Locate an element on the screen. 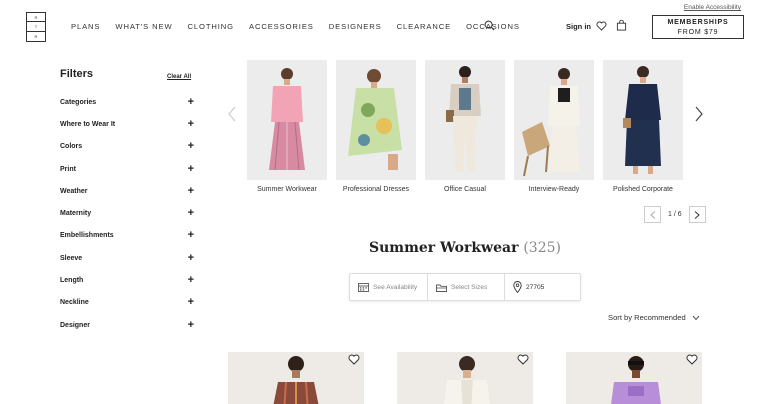 This screenshot has width=768, height=404. memberships-label: MEMBERSHIPS is located at coordinates (698, 22).